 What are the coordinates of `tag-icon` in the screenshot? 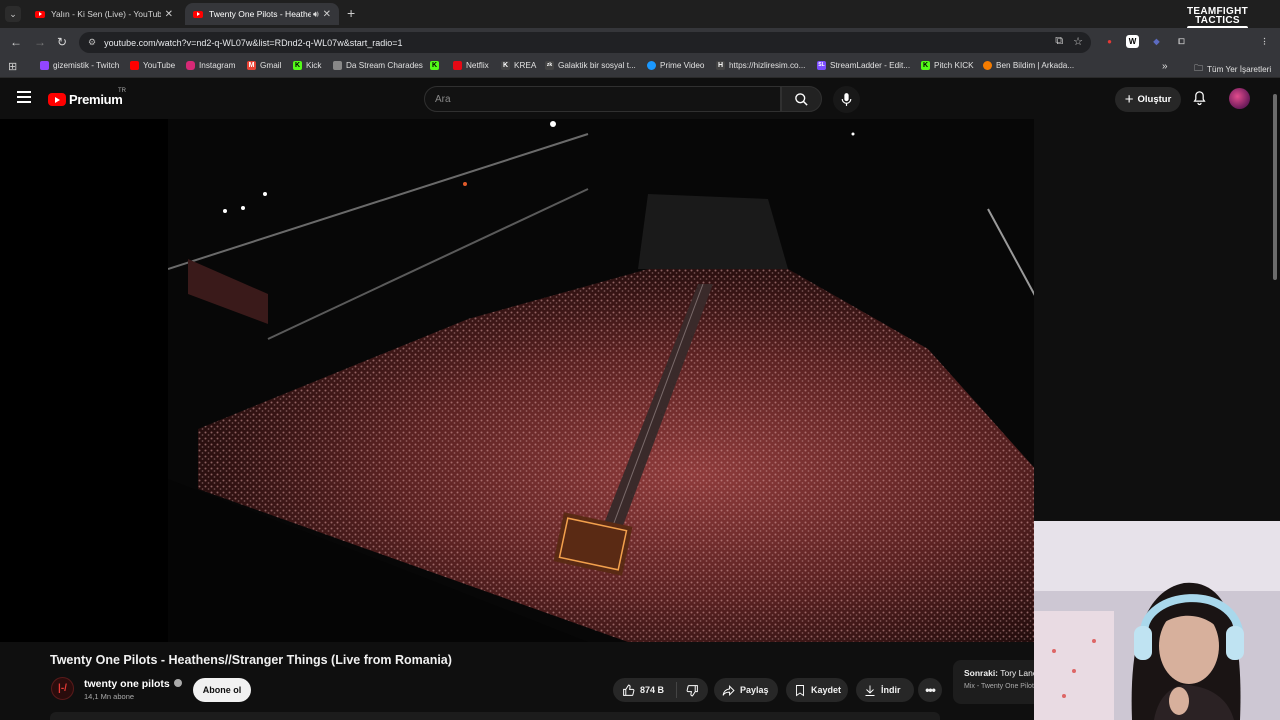 It's located at (337, 65).